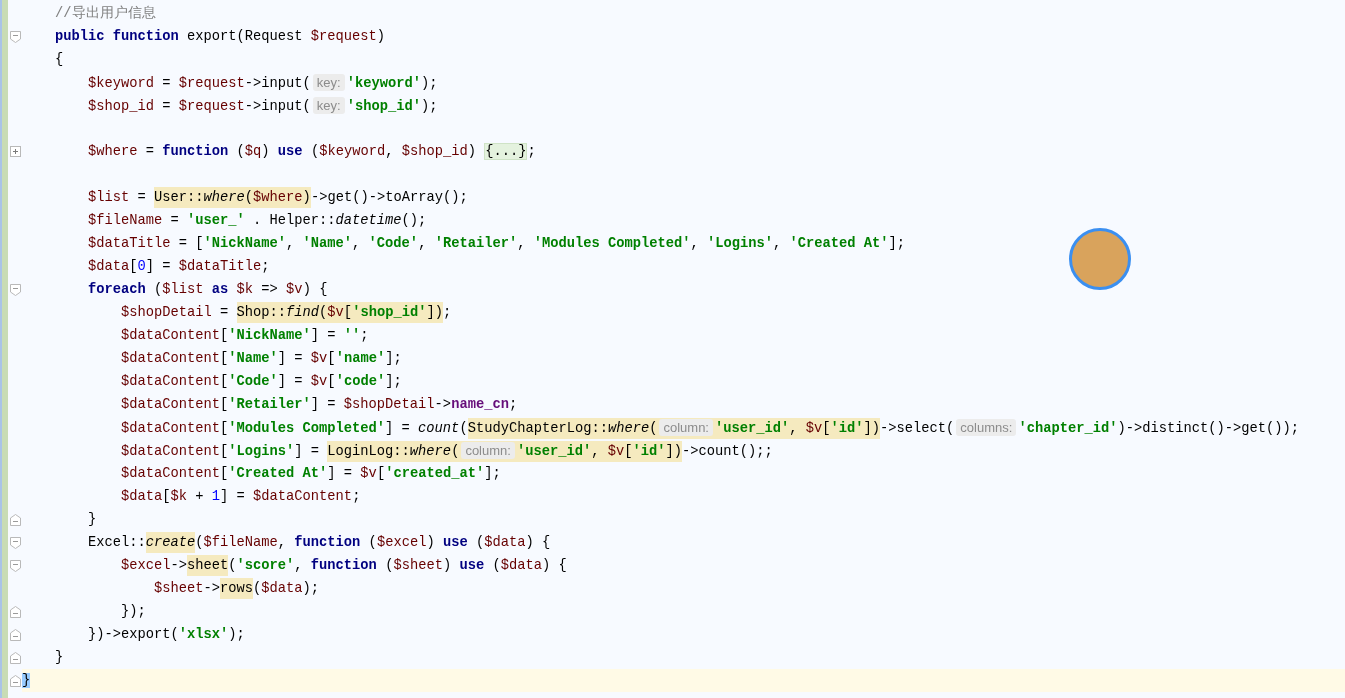 This screenshot has height=698, width=1345. What do you see at coordinates (262, 105) in the screenshot?
I see `code-line: $shop_id = $request->input( key: 'shop_id');` at bounding box center [262, 105].